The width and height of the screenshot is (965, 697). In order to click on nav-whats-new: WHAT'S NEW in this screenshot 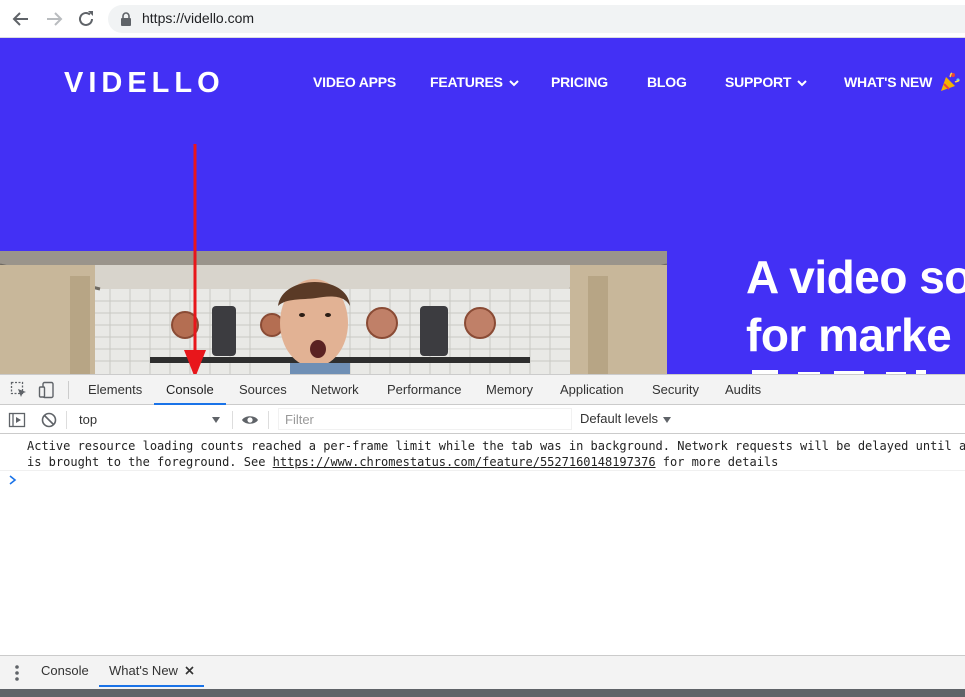, I will do `click(888, 82)`.